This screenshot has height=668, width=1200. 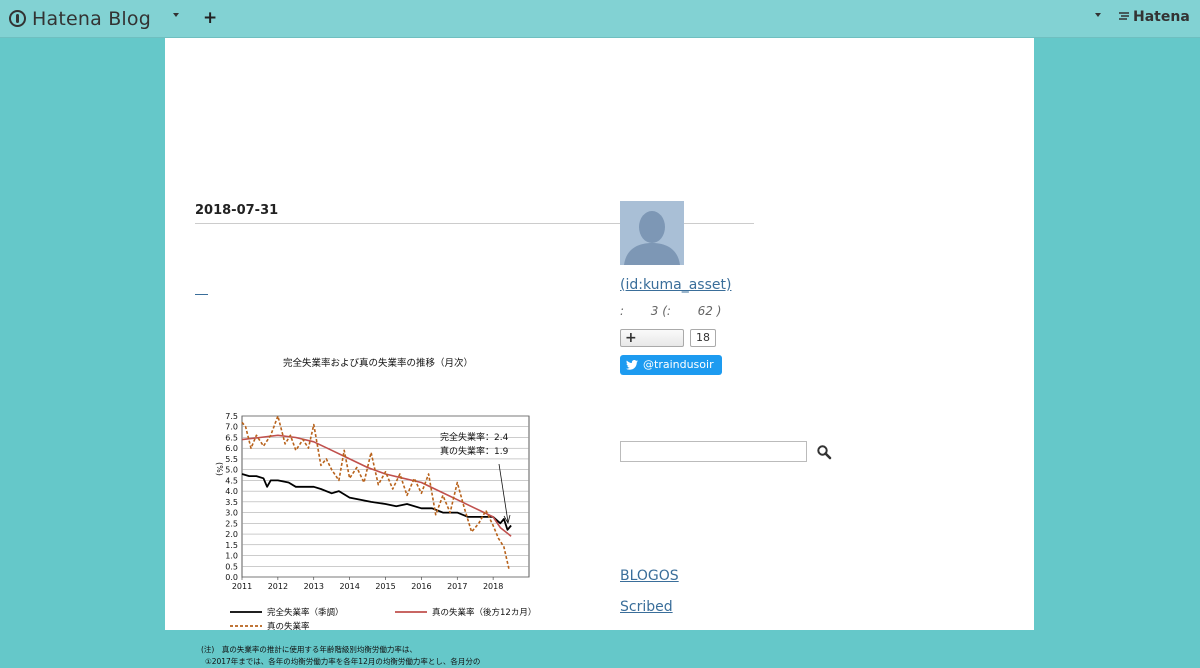 I want to click on brand-text: Hatena Blog, so click(x=91, y=18).